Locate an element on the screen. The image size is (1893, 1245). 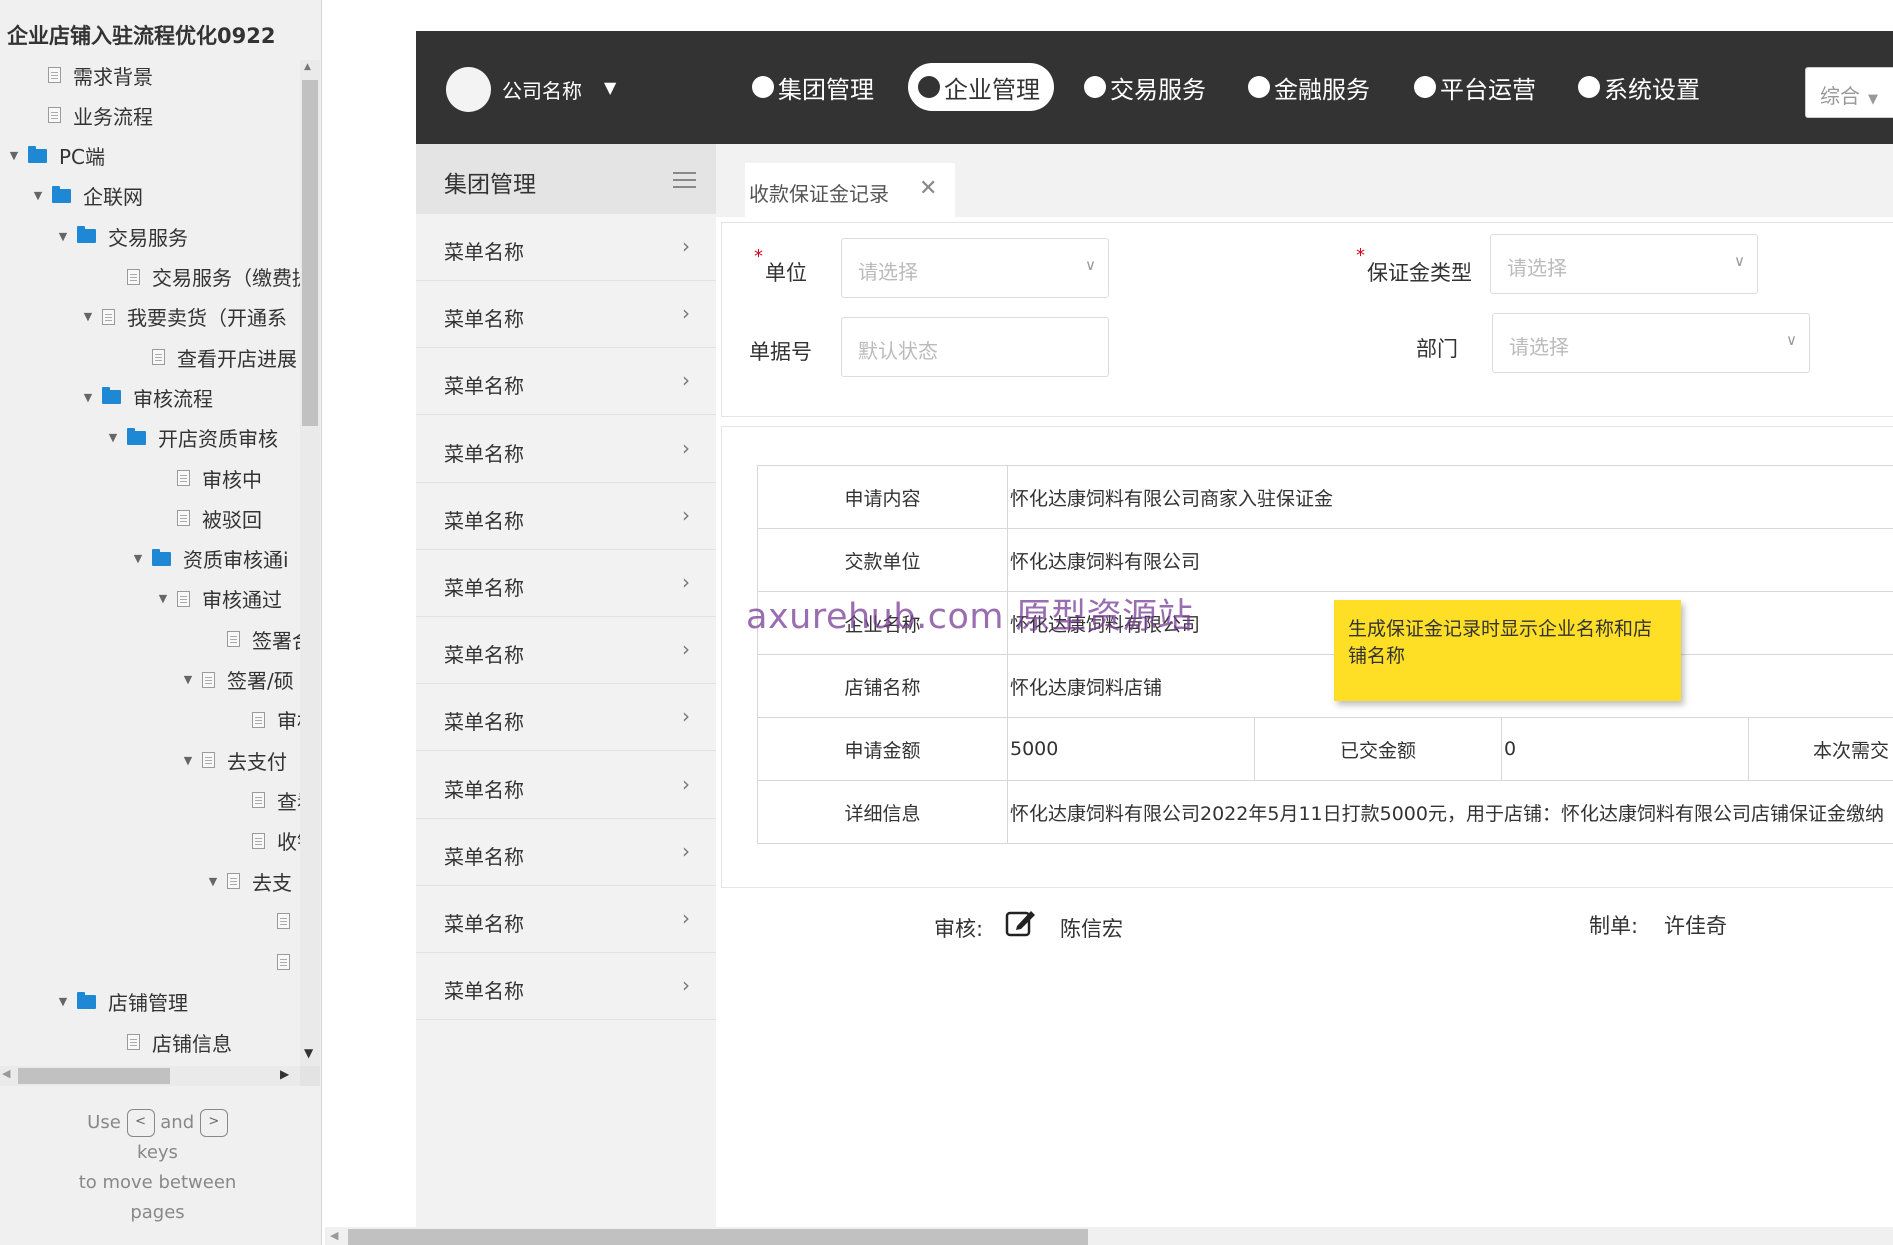
outline-item-label: 被驳回 is located at coordinates (232, 519).